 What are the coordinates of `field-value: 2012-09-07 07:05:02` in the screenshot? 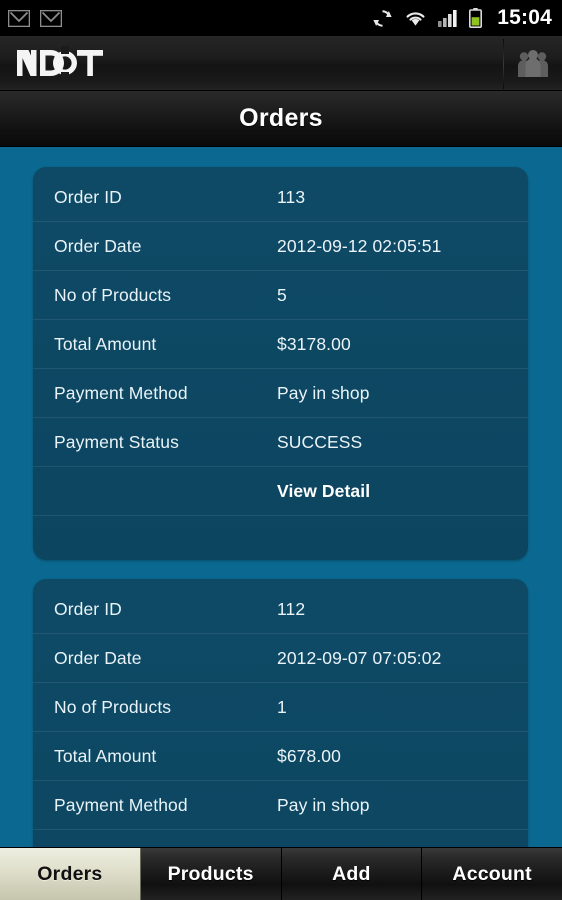 It's located at (359, 657).